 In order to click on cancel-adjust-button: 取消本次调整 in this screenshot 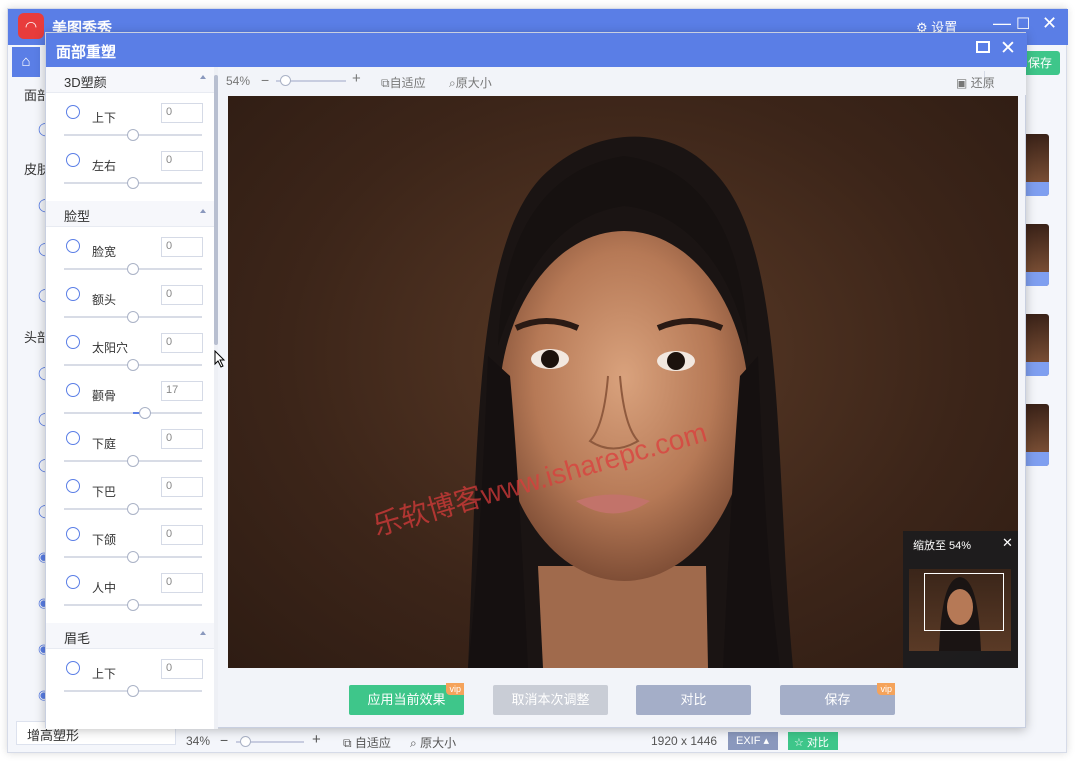, I will do `click(550, 700)`.